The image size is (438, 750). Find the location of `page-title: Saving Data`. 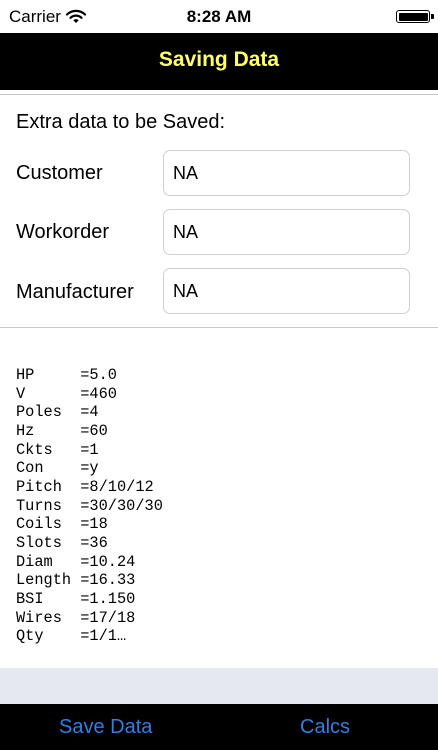

page-title: Saving Data is located at coordinates (219, 59).